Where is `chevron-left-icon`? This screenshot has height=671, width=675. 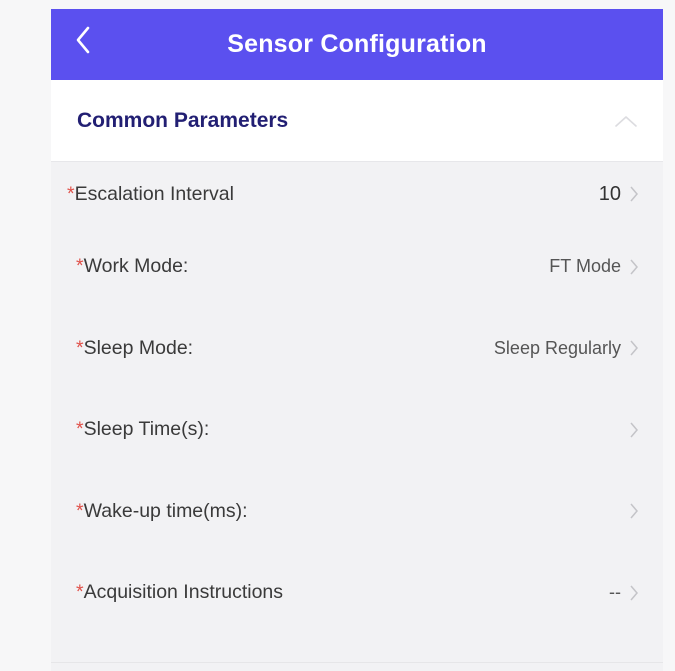 chevron-left-icon is located at coordinates (83, 40).